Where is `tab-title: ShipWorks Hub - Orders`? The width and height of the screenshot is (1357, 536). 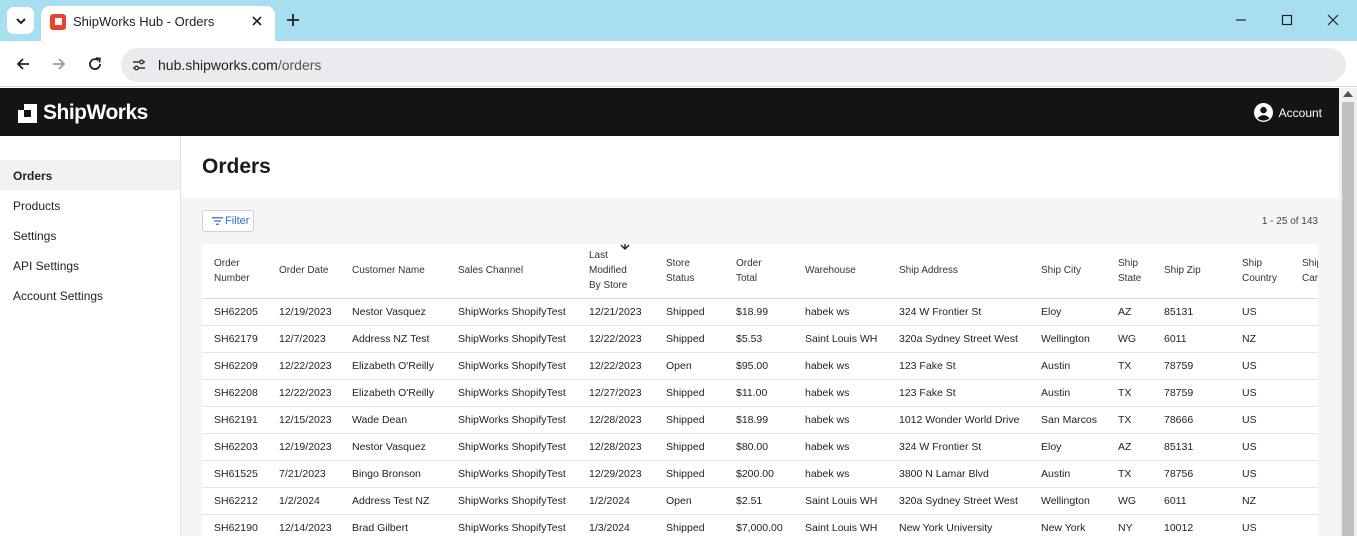
tab-title: ShipWorks Hub - Orders is located at coordinates (144, 21).